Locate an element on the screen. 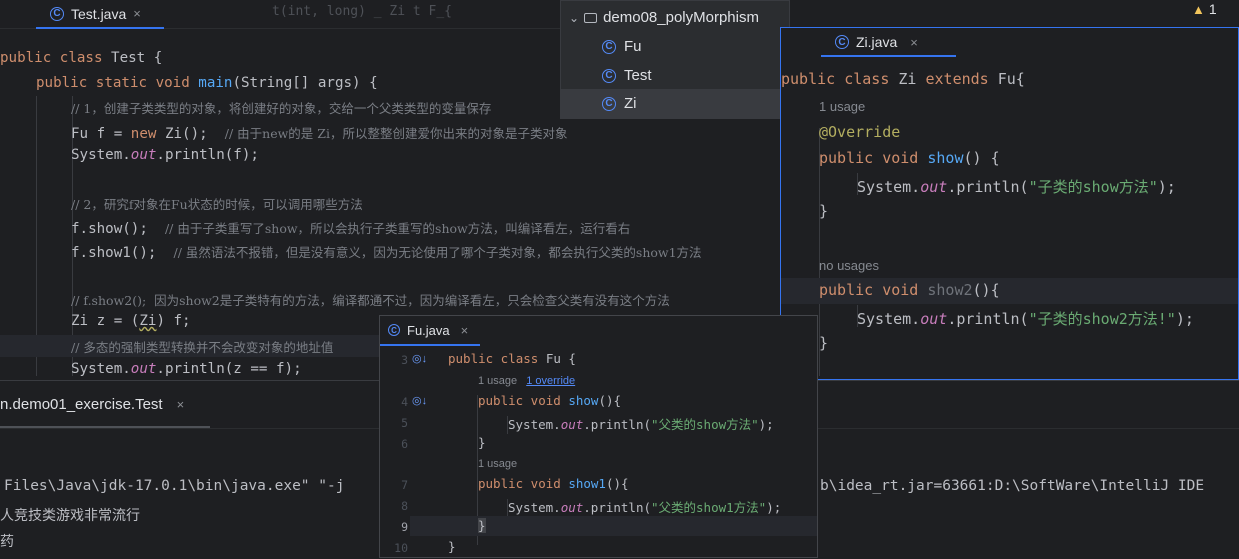 The width and height of the screenshot is (1239, 559). tab-label: Zi.java is located at coordinates (877, 42).